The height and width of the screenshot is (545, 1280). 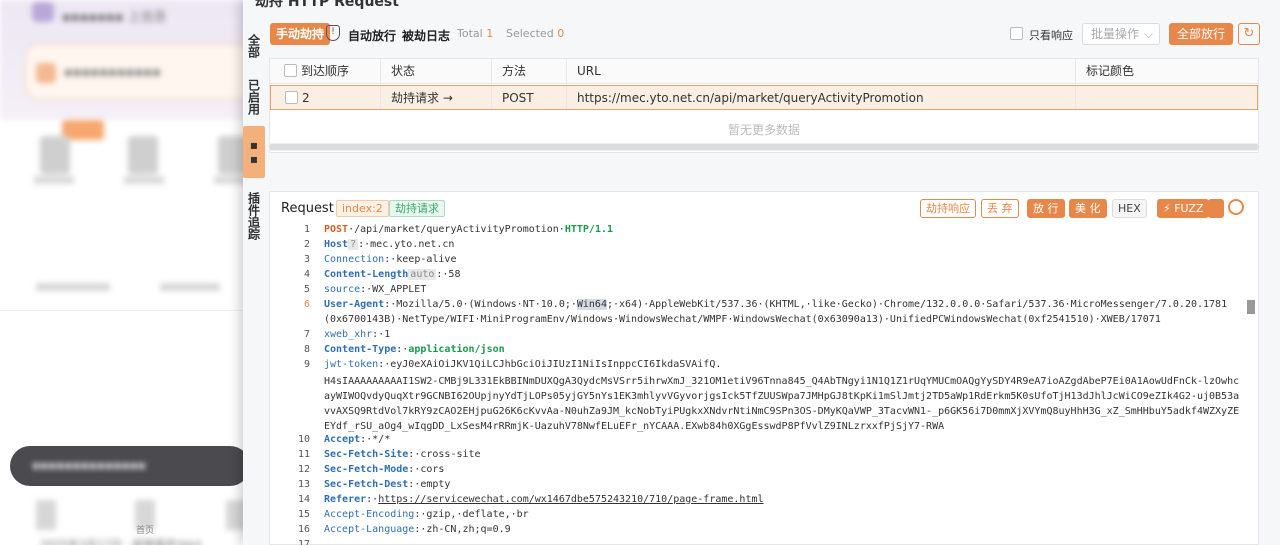 What do you see at coordinates (351, 364) in the screenshot?
I see `header-key: jwt-token` at bounding box center [351, 364].